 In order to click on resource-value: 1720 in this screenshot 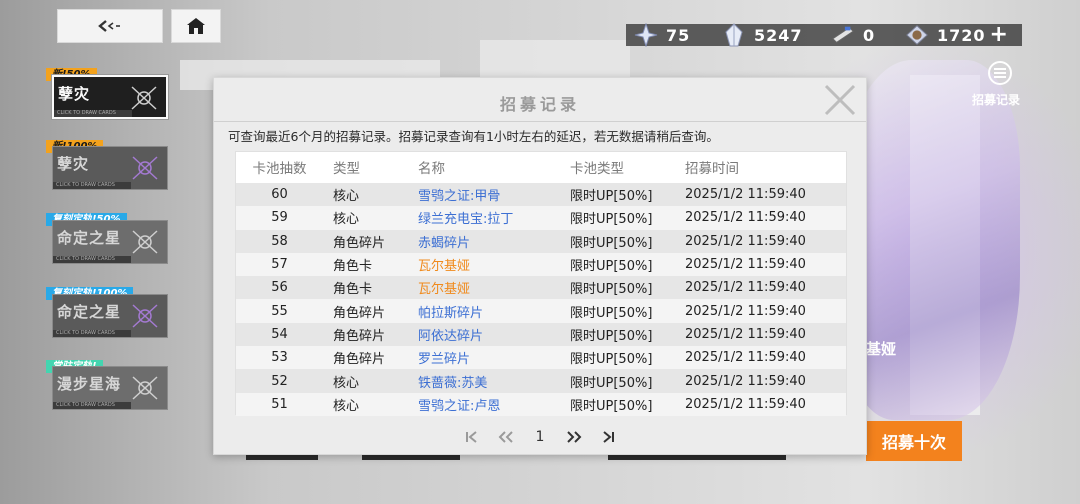, I will do `click(961, 35)`.